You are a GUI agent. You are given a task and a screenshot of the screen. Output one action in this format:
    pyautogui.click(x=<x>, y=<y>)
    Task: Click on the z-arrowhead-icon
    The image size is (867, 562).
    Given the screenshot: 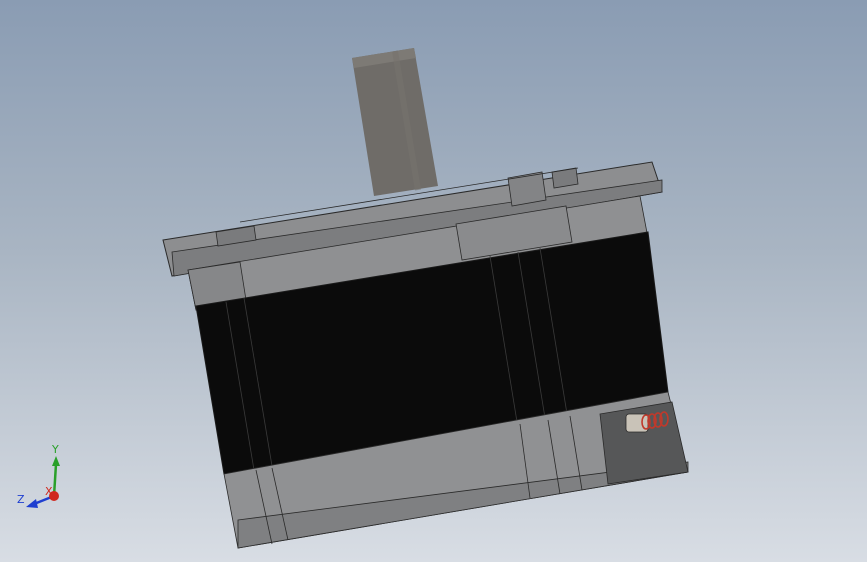 What is the action you would take?
    pyautogui.click(x=32, y=503)
    